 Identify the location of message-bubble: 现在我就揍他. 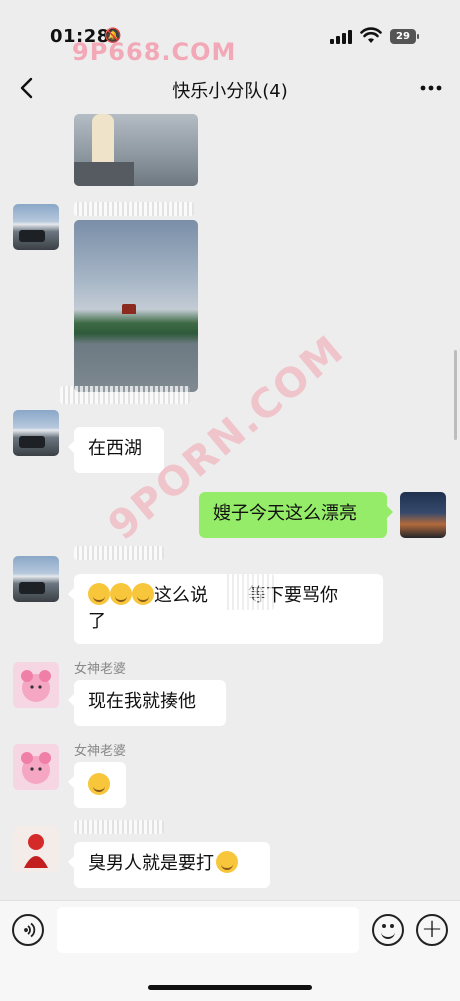
(147, 703).